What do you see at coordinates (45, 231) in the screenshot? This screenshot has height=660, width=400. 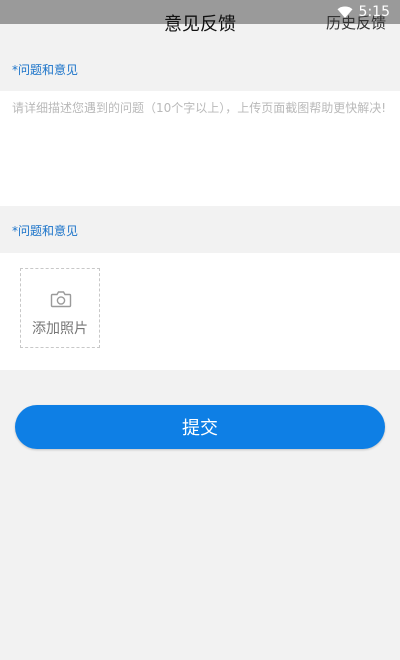 I see `photo-section-label: *问题和意见` at bounding box center [45, 231].